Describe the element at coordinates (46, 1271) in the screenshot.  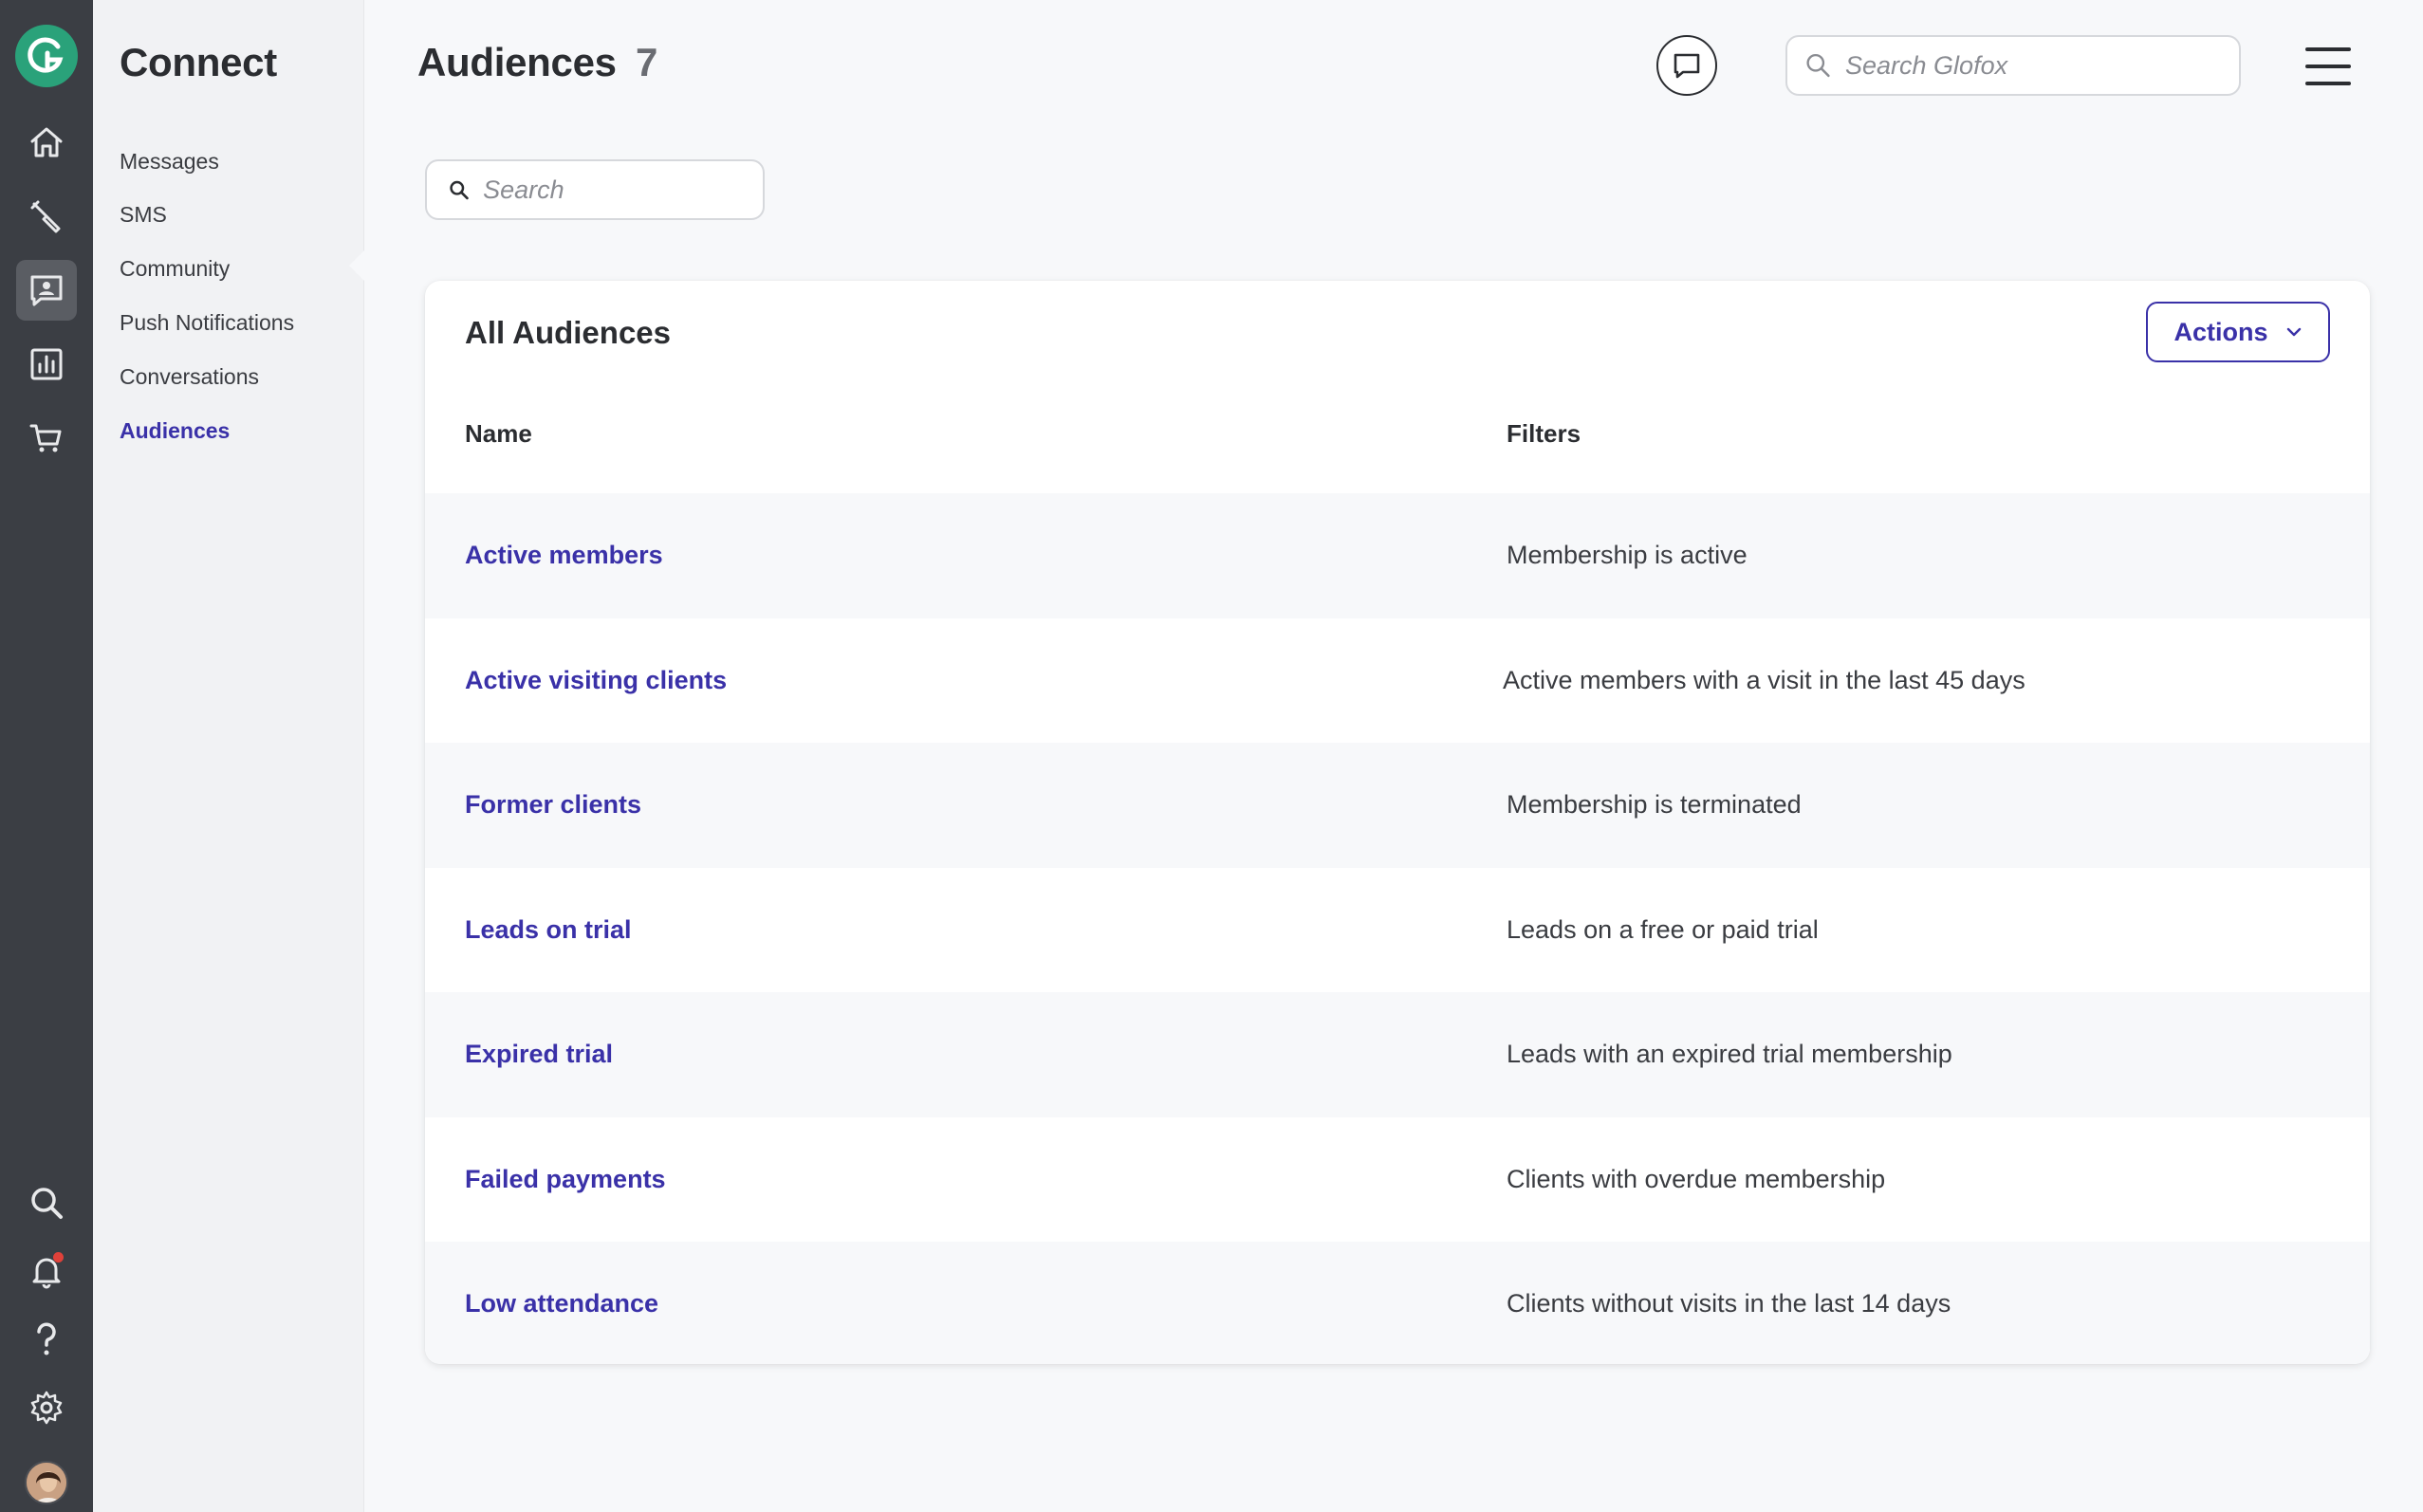
I see `rail-notifications` at that location.